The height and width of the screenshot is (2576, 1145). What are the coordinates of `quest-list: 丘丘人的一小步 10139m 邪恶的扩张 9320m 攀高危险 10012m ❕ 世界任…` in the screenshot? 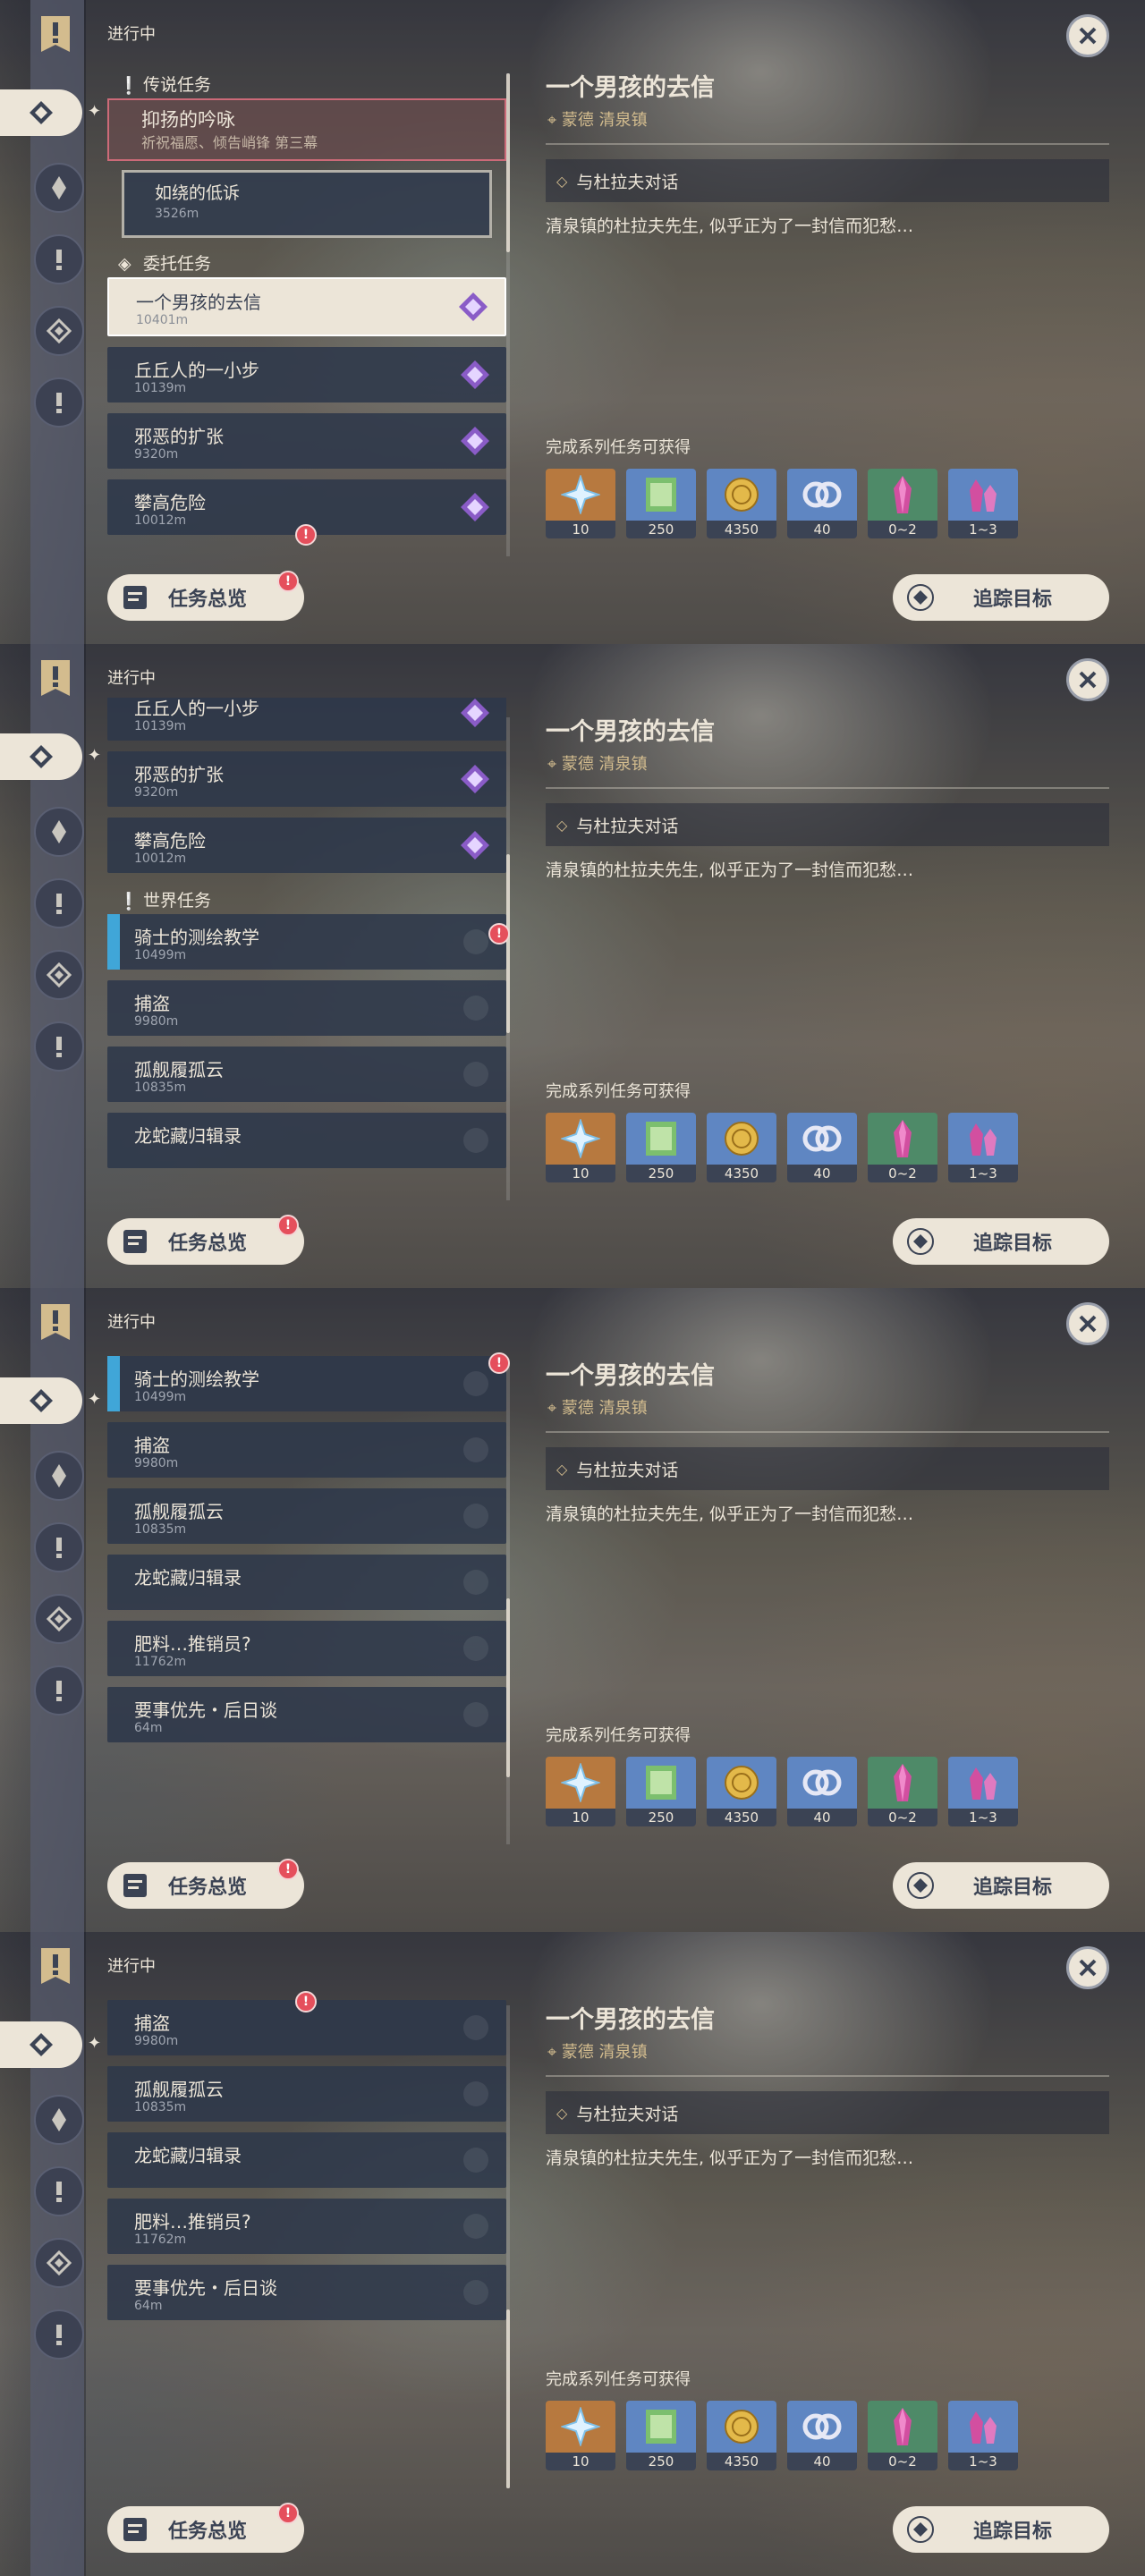 It's located at (306, 939).